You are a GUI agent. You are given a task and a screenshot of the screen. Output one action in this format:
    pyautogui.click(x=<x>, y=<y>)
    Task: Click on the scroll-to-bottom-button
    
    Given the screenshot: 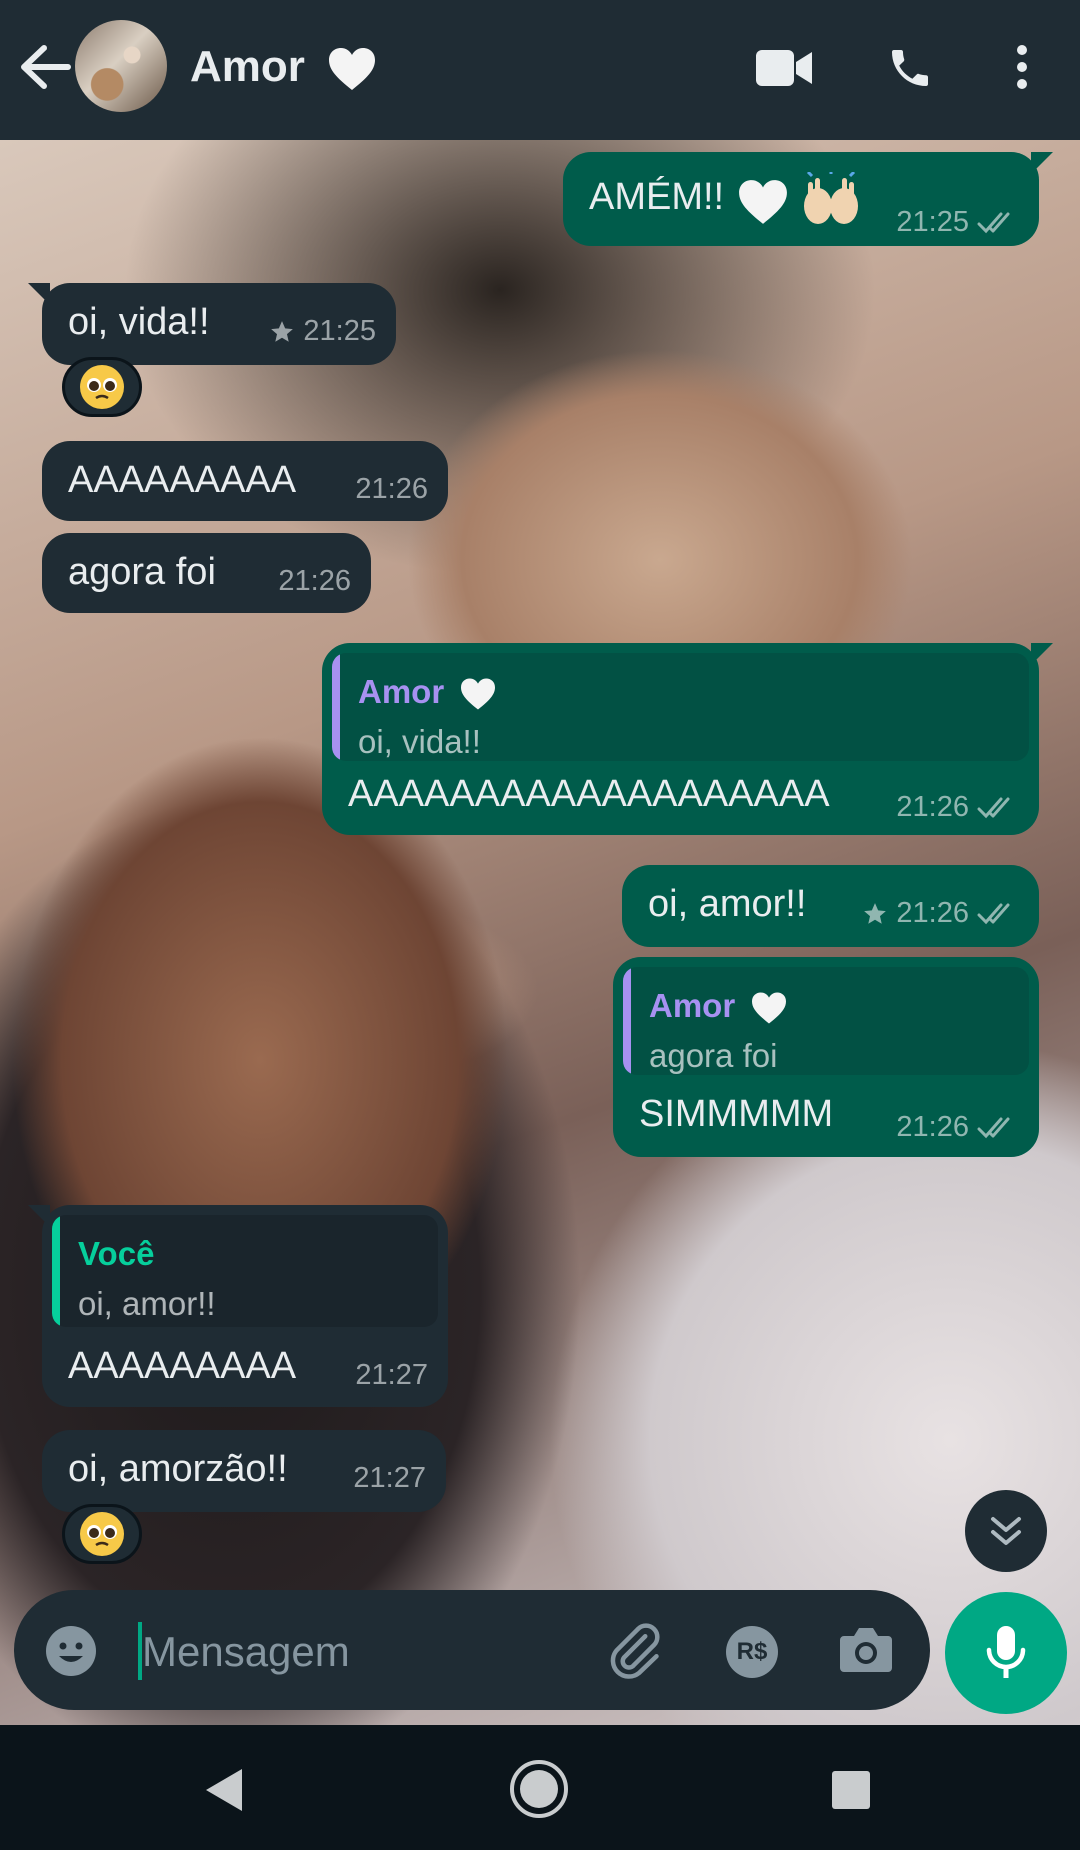 What is the action you would take?
    pyautogui.click(x=1006, y=1531)
    